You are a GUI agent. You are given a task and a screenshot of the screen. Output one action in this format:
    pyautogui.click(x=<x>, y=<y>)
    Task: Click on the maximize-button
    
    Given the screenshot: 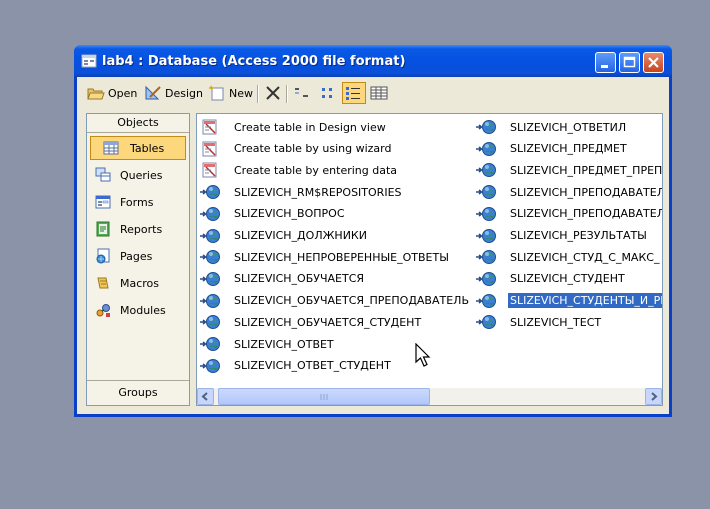 What is the action you would take?
    pyautogui.click(x=629, y=62)
    